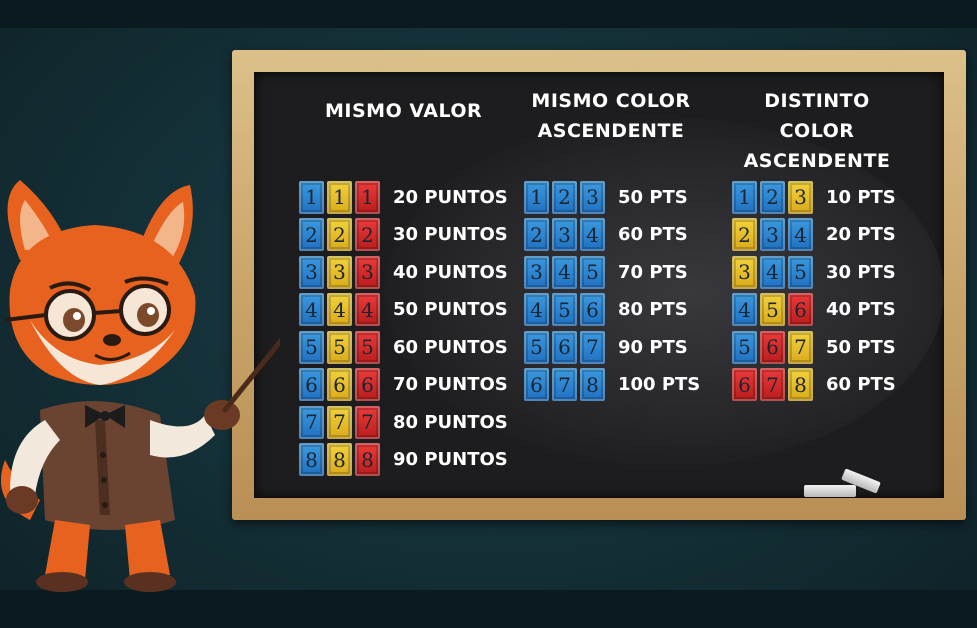  I want to click on points-label: 30 PUNTOS, so click(450, 234).